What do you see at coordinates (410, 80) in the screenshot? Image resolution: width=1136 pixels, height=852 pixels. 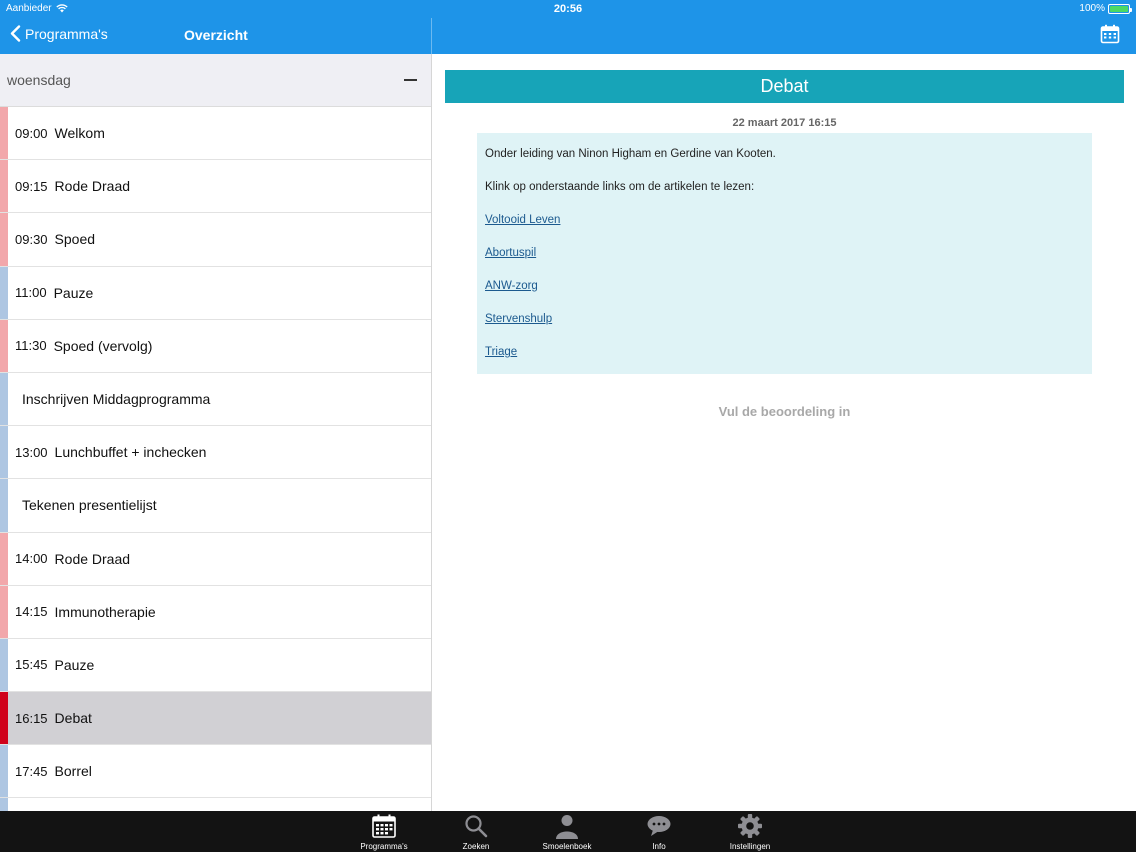 I see `collapse-minus-icon` at bounding box center [410, 80].